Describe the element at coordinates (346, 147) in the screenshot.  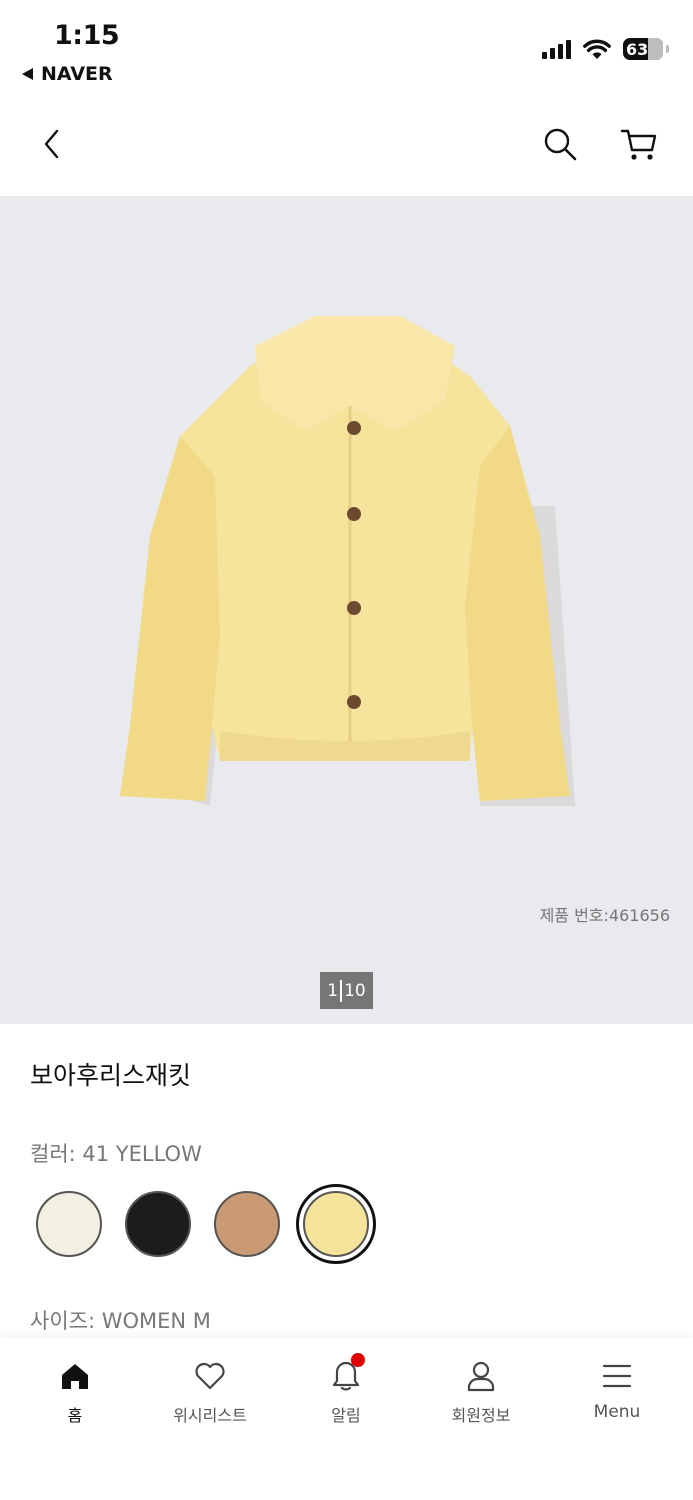
I see `top-header` at that location.